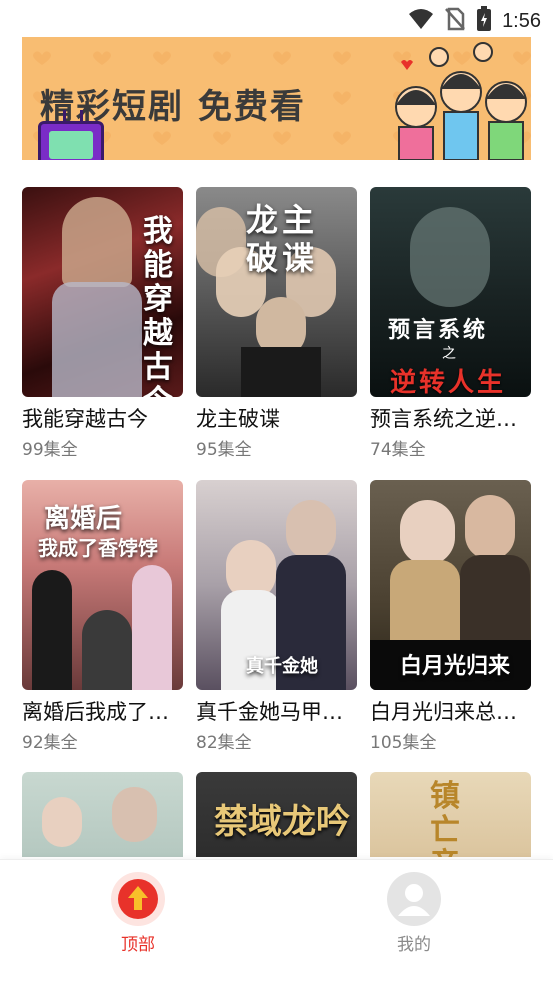  Describe the element at coordinates (403, 743) in the screenshot. I see `episode-count: 105集全` at that location.